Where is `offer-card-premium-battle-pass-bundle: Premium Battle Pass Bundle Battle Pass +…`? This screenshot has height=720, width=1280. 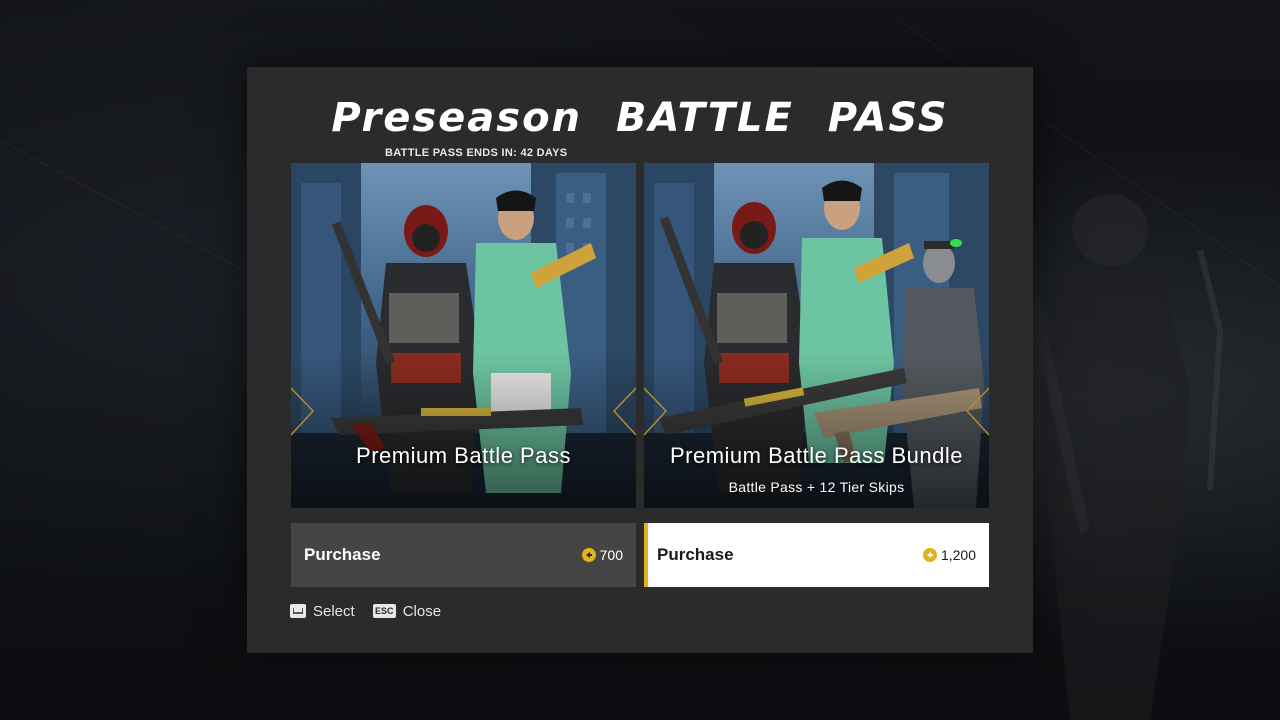
offer-card-premium-battle-pass-bundle: Premium Battle Pass Bundle Battle Pass +… is located at coordinates (816, 335).